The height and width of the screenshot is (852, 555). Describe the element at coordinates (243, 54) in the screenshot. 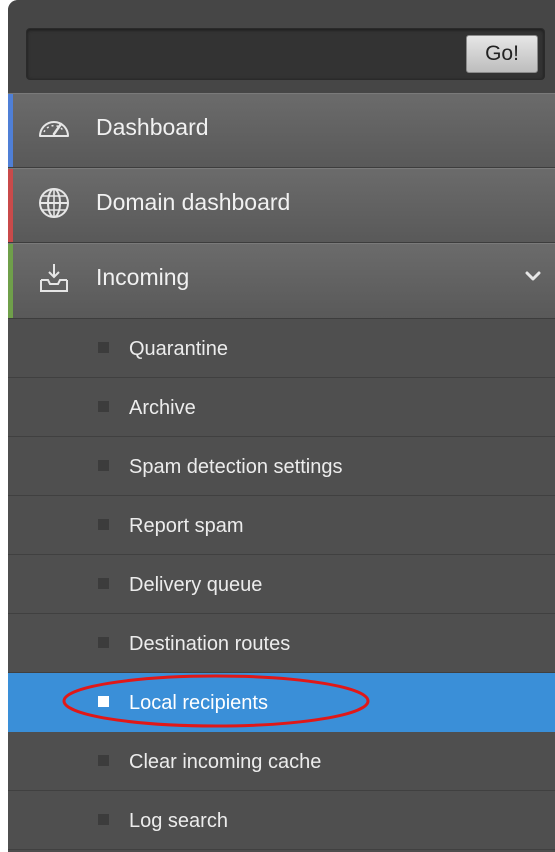

I see `search-input` at that location.